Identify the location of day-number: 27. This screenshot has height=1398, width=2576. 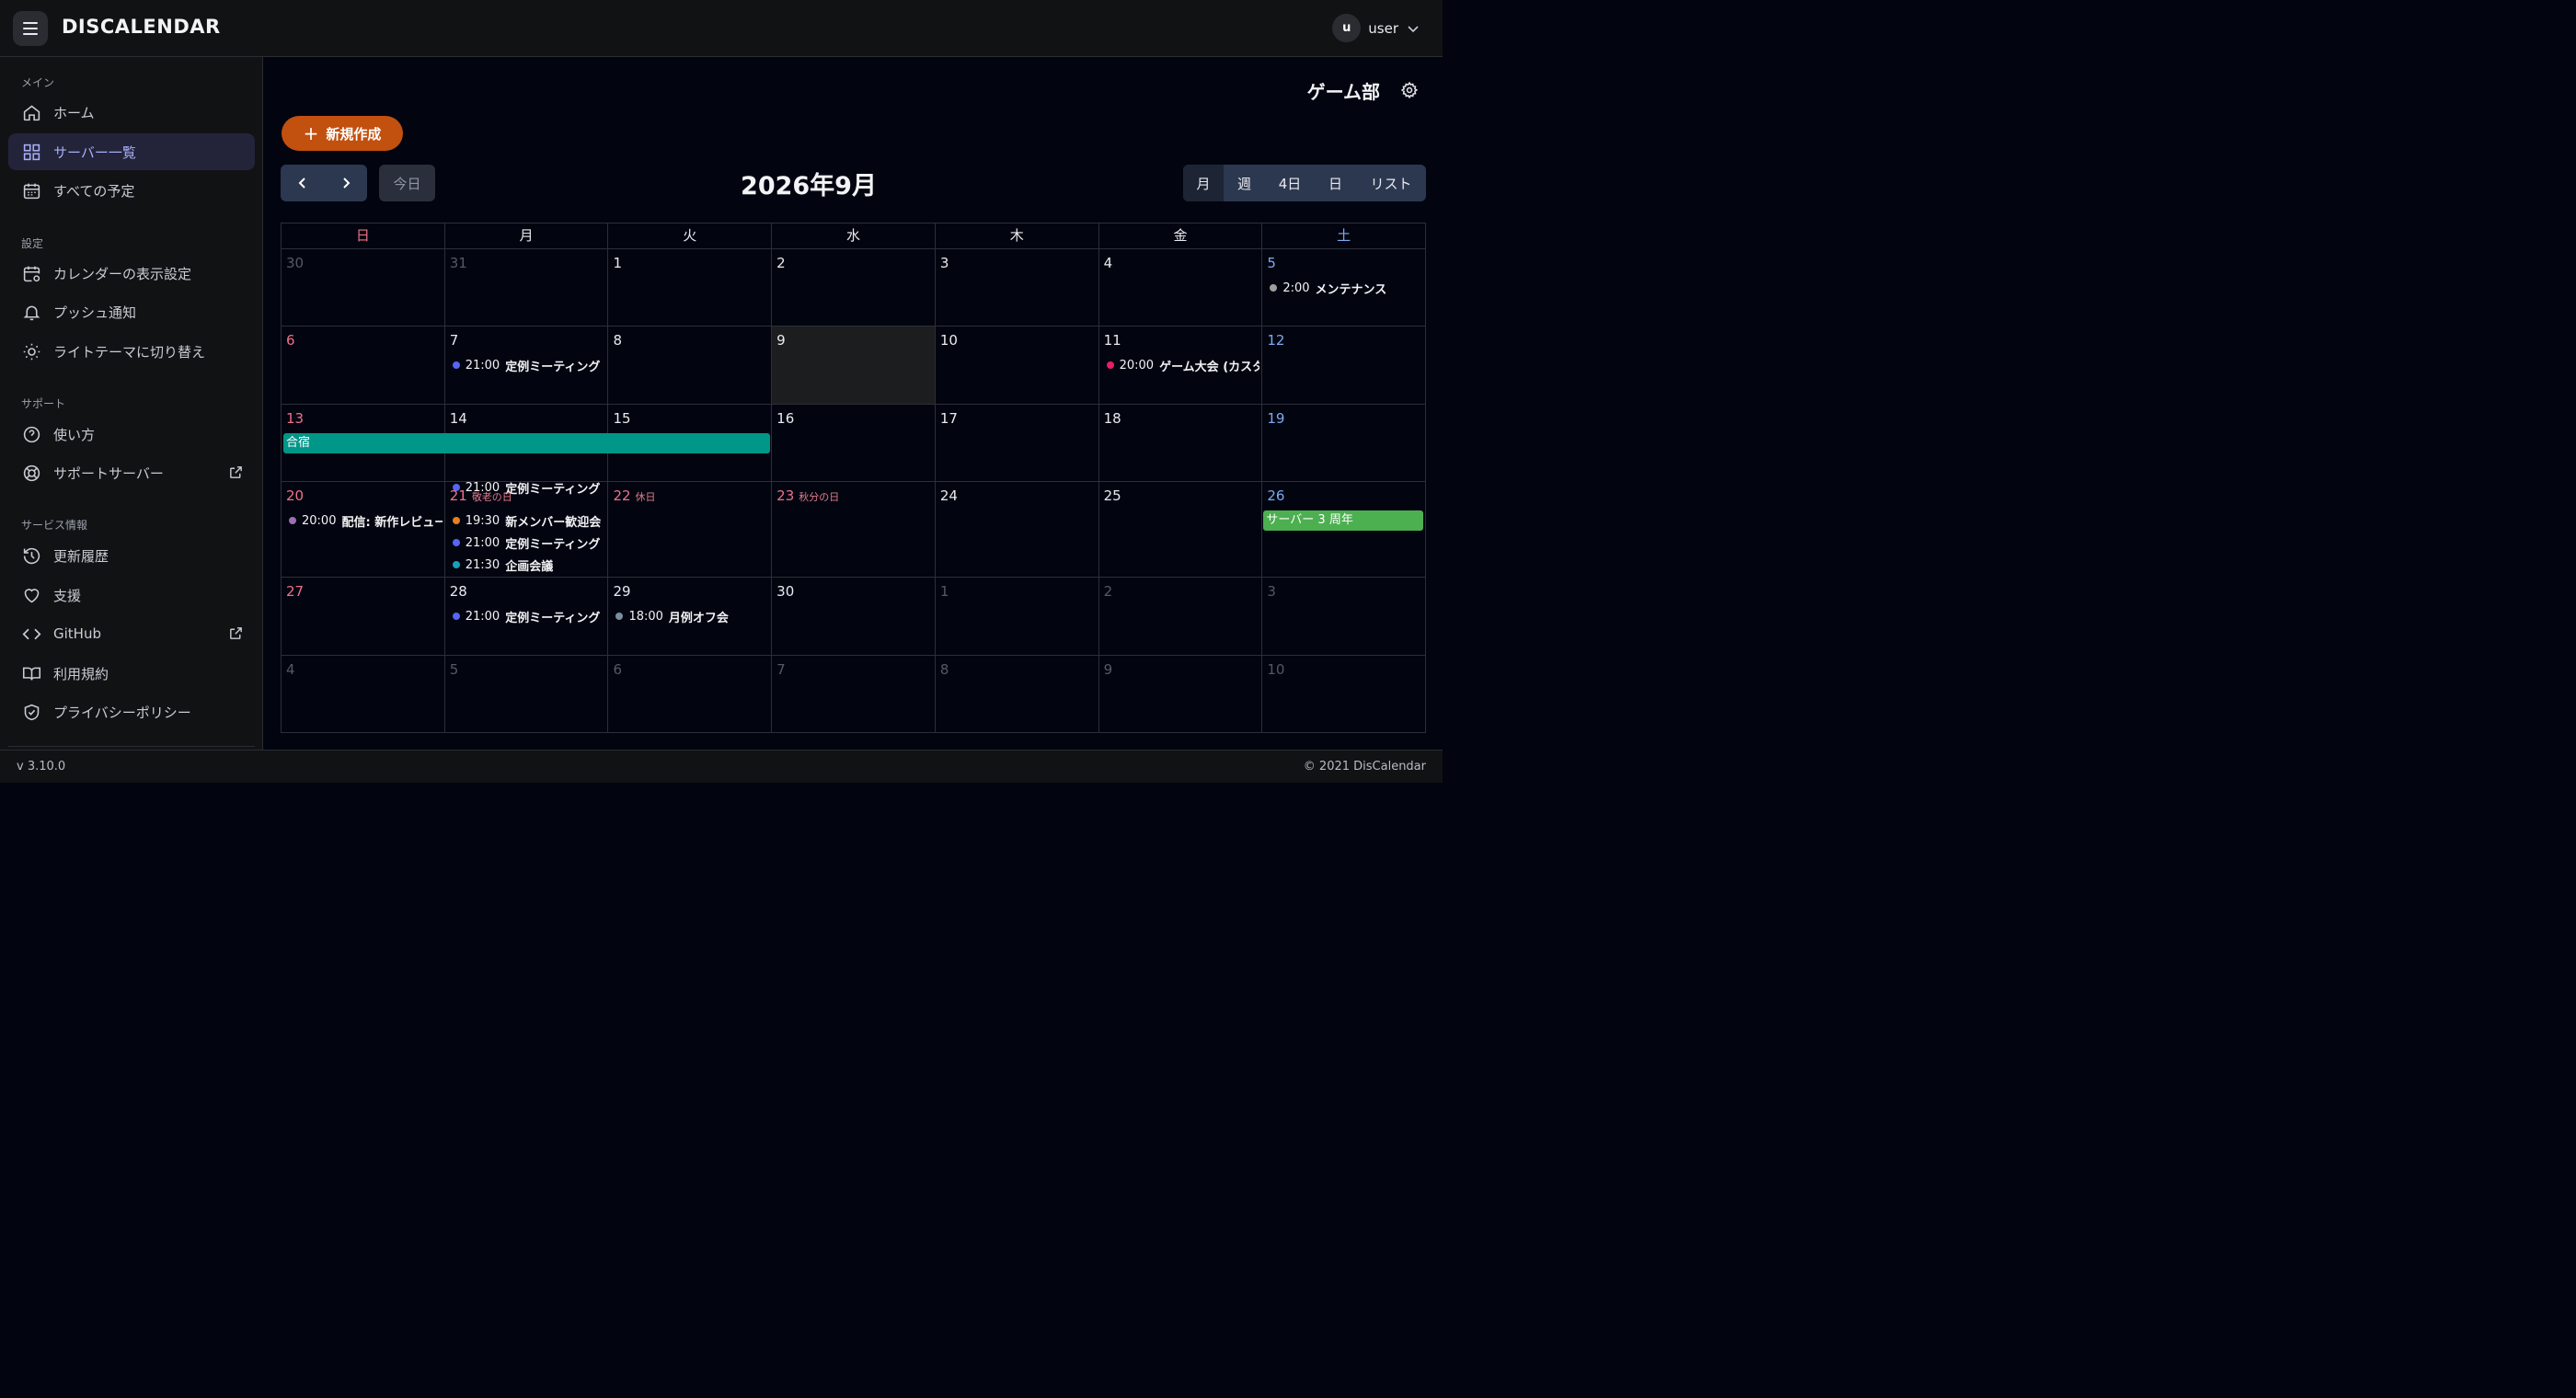
(295, 591).